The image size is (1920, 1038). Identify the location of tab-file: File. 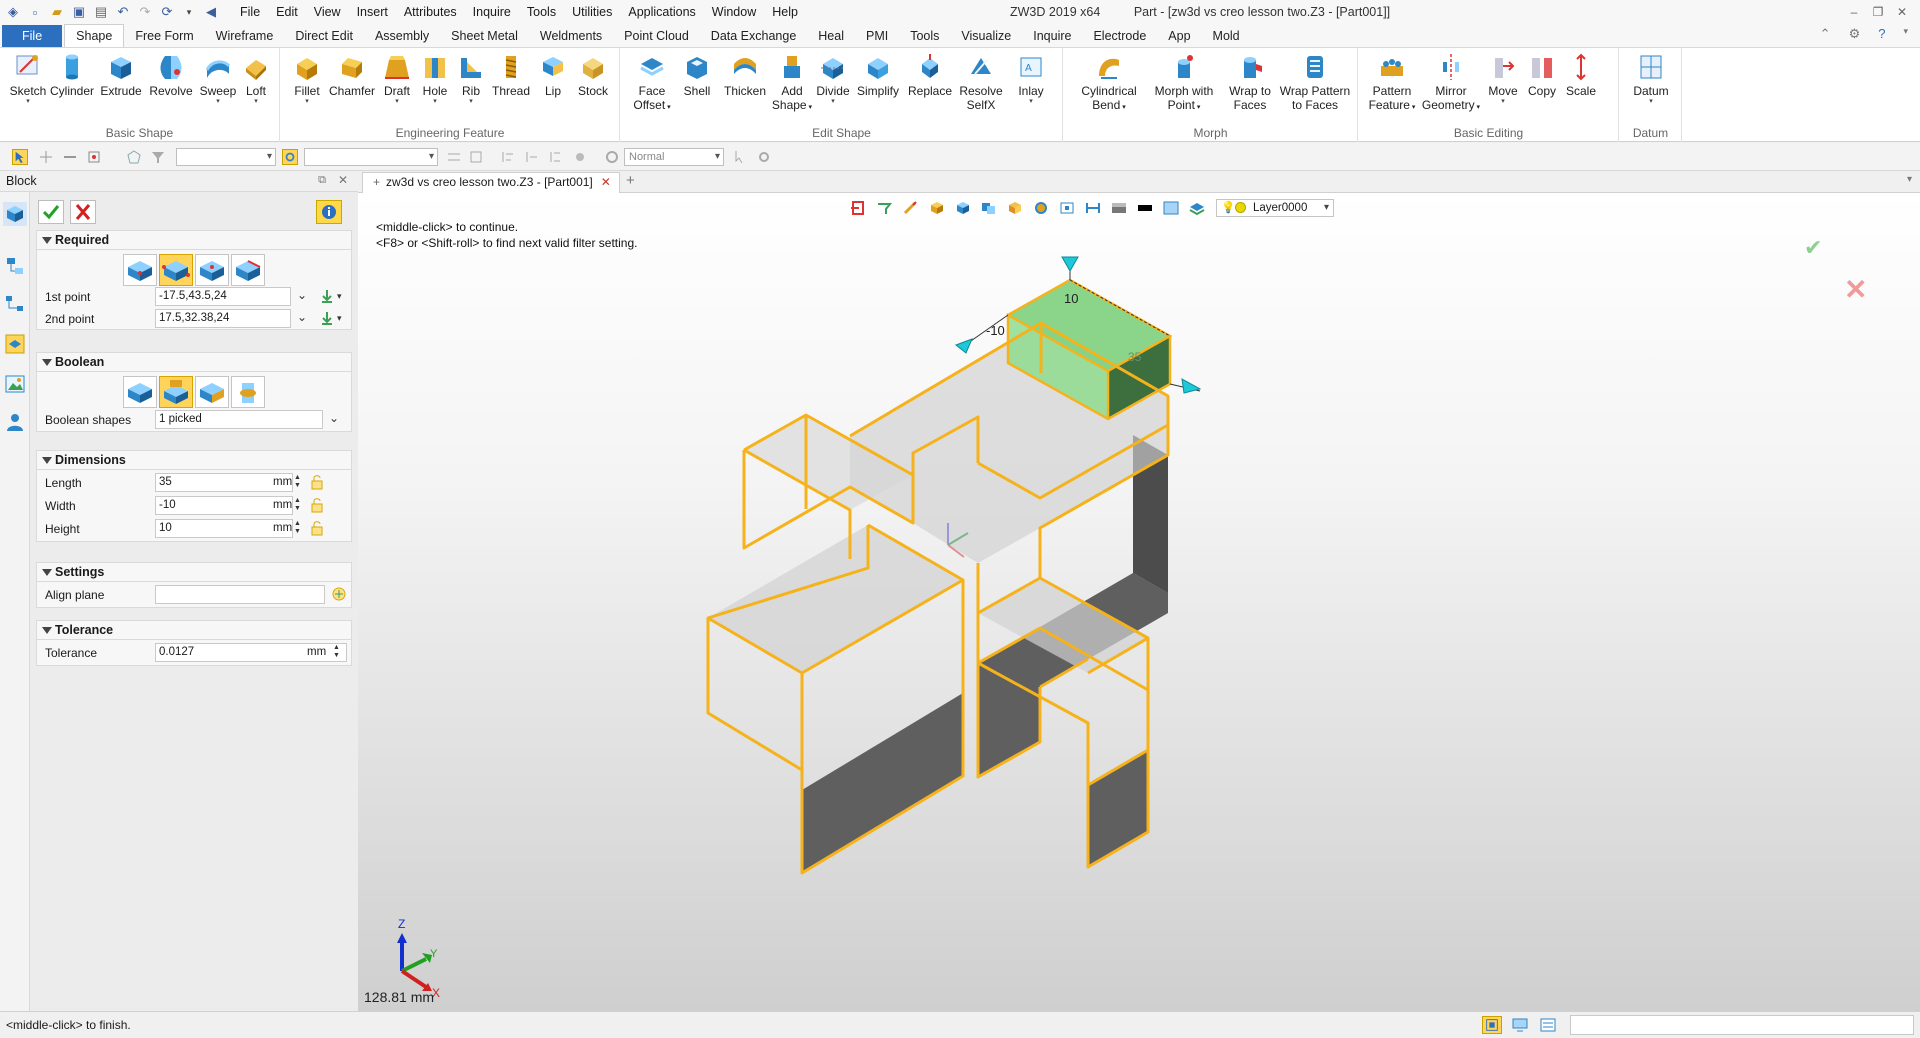
(32, 36).